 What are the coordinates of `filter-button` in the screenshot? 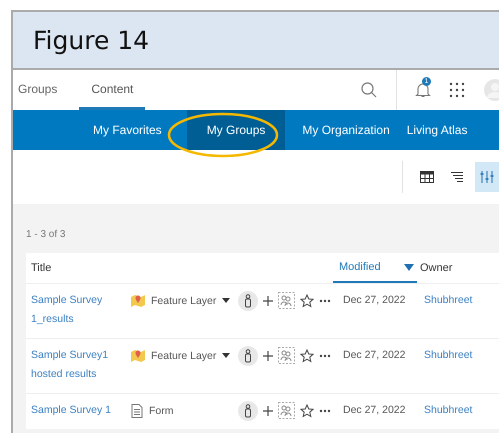 It's located at (487, 177).